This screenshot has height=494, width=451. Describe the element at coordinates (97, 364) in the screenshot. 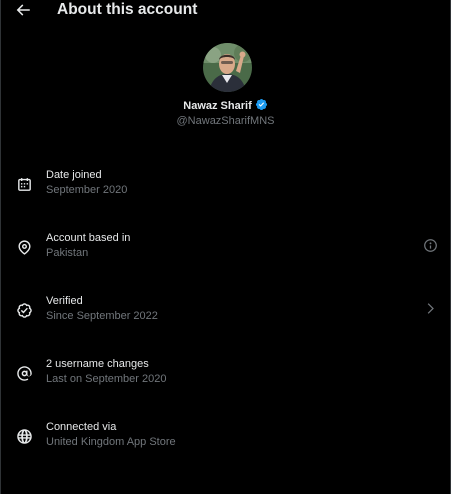

I see `row-label: 2 username changes` at that location.